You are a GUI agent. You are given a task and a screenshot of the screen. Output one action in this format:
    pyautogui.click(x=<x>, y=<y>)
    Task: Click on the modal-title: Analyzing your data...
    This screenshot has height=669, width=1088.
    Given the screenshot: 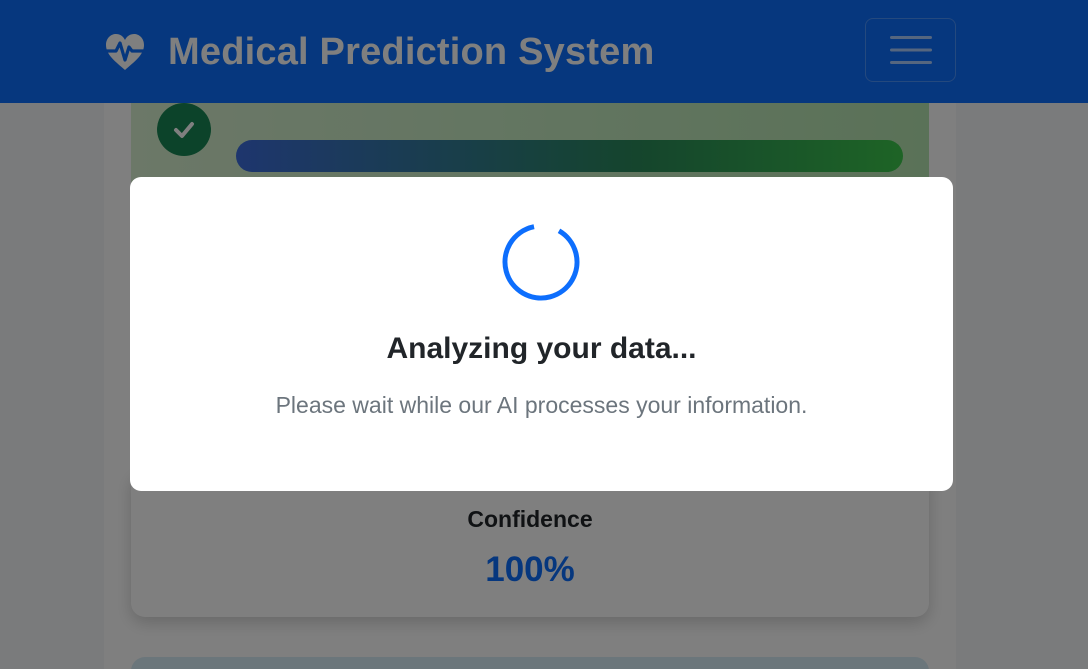 What is the action you would take?
    pyautogui.click(x=541, y=348)
    